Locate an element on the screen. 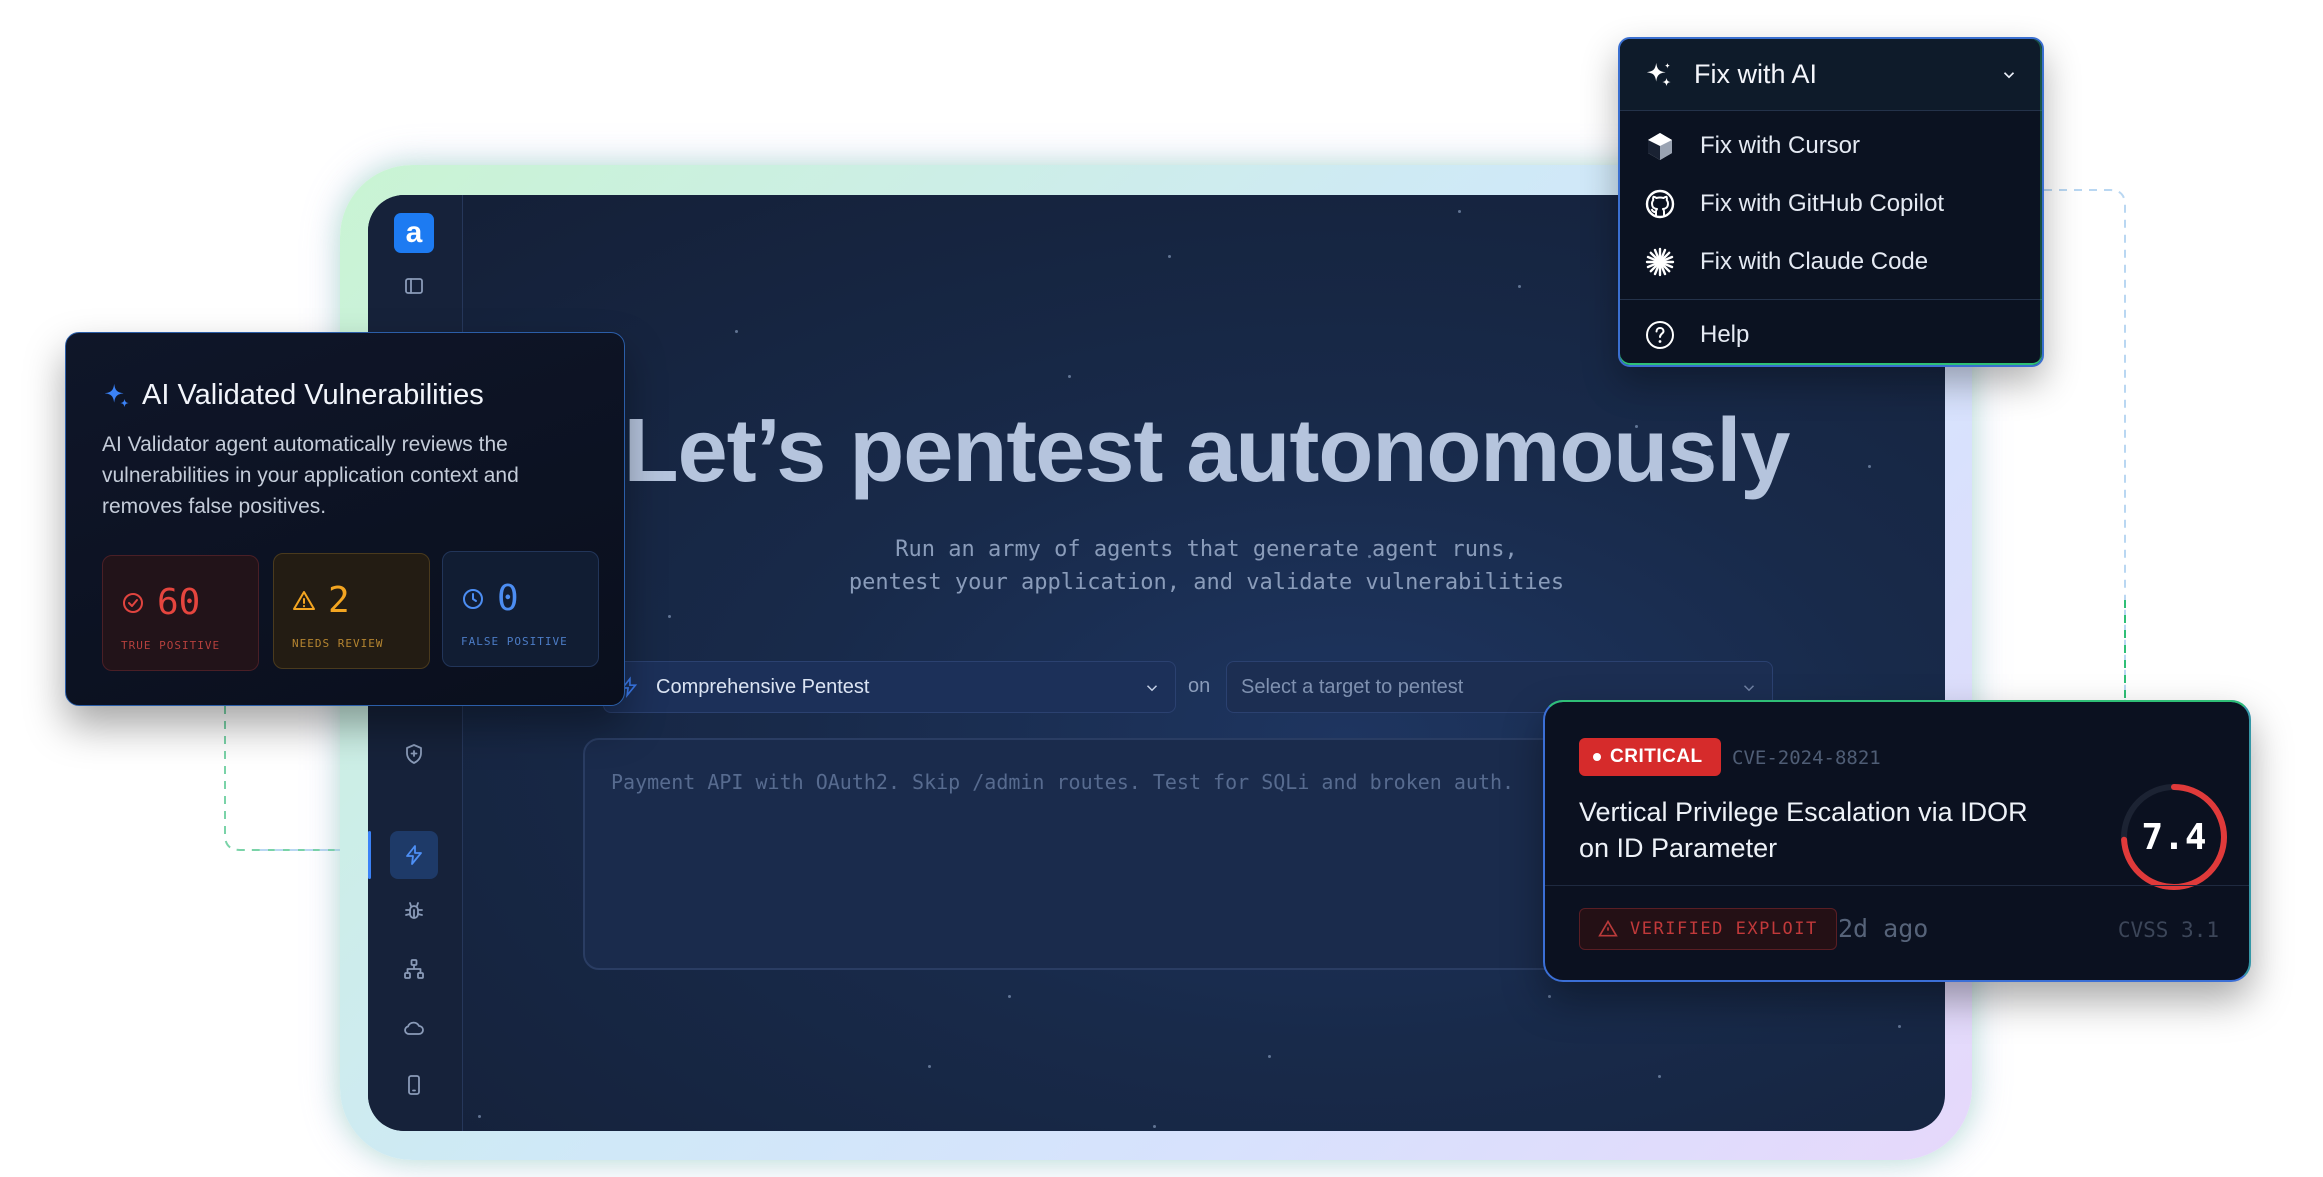  cvss-score: 7.4 is located at coordinates (2174, 837).